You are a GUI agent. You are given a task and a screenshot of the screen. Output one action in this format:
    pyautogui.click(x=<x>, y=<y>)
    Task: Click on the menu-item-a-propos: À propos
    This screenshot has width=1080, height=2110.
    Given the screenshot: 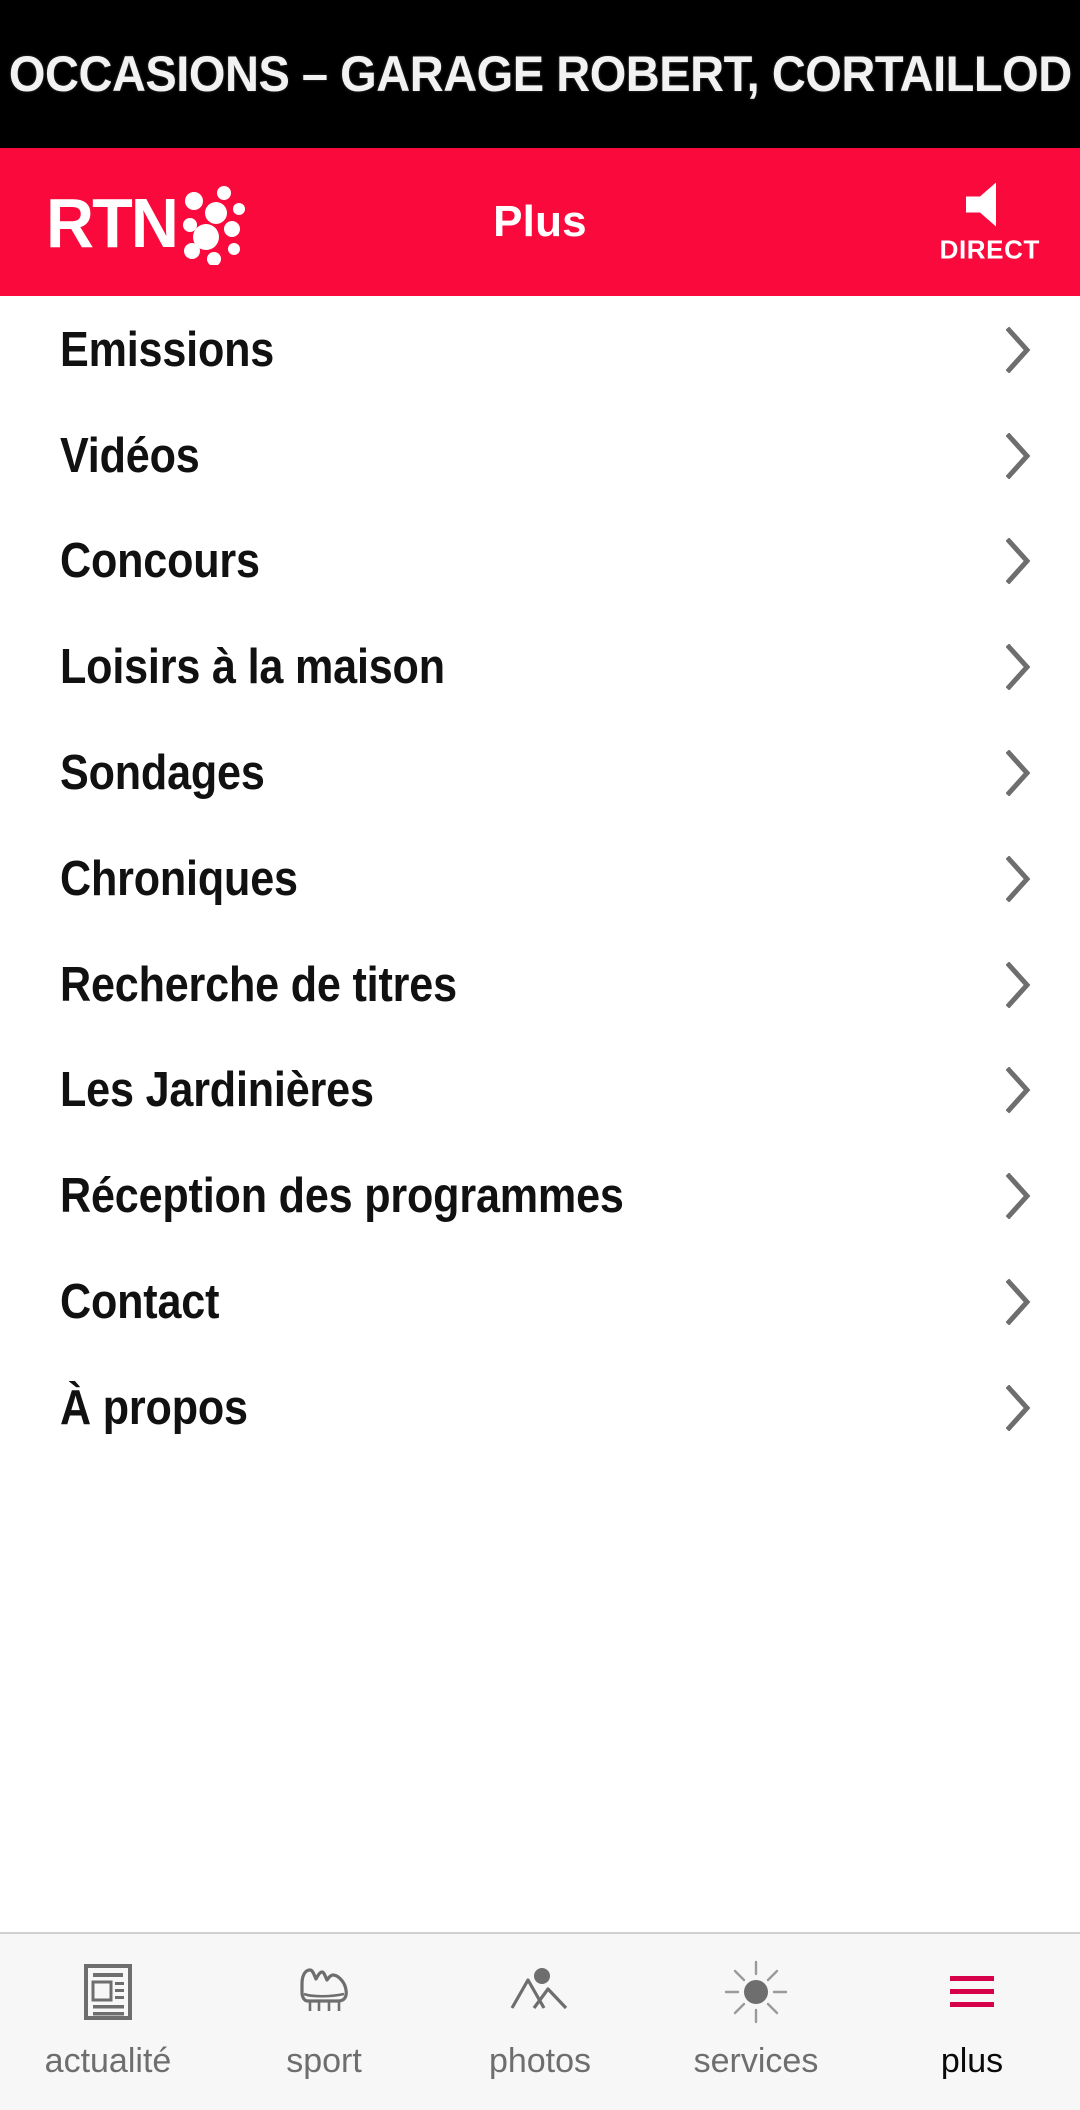 What is the action you would take?
    pyautogui.click(x=540, y=1407)
    